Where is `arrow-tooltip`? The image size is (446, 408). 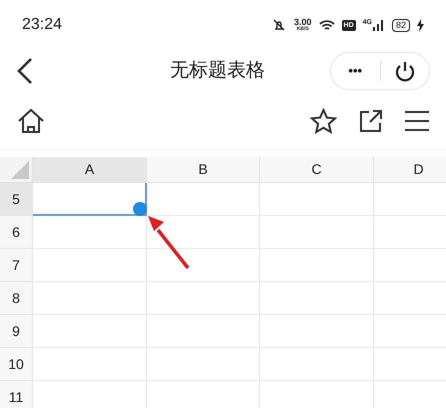
arrow-tooltip is located at coordinates (169, 242).